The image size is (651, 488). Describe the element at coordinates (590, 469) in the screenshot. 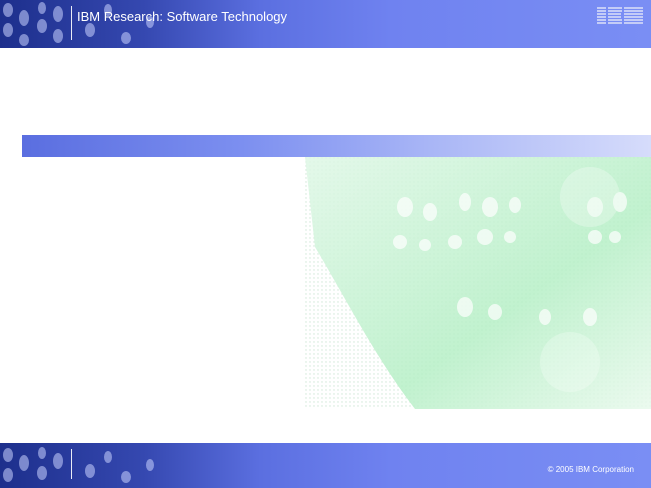

I see `copyright-text: © 2005 IBM Corporation` at that location.